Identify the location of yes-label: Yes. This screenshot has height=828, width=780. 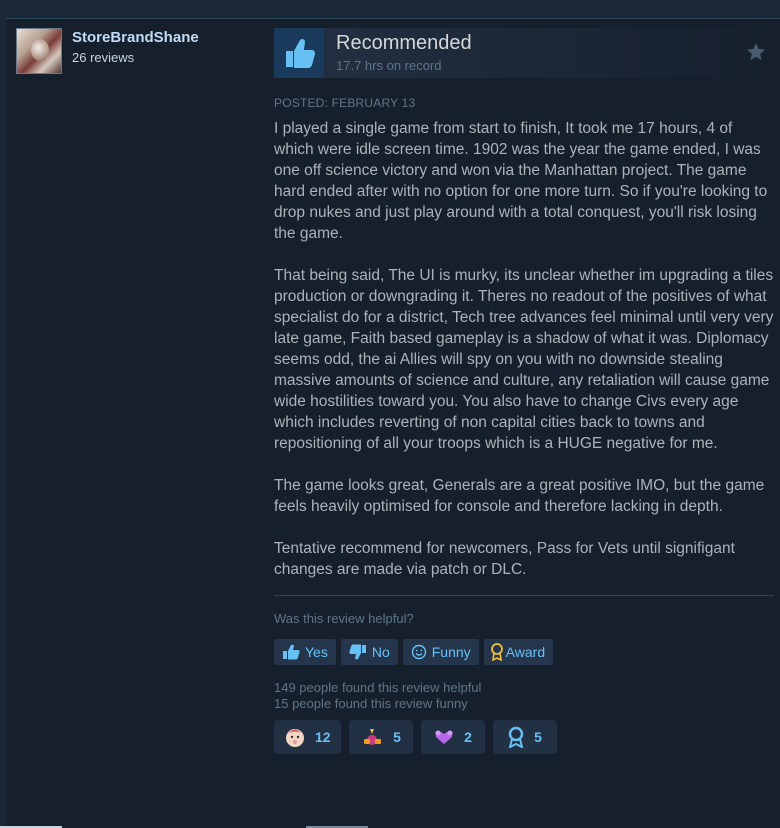
(316, 652).